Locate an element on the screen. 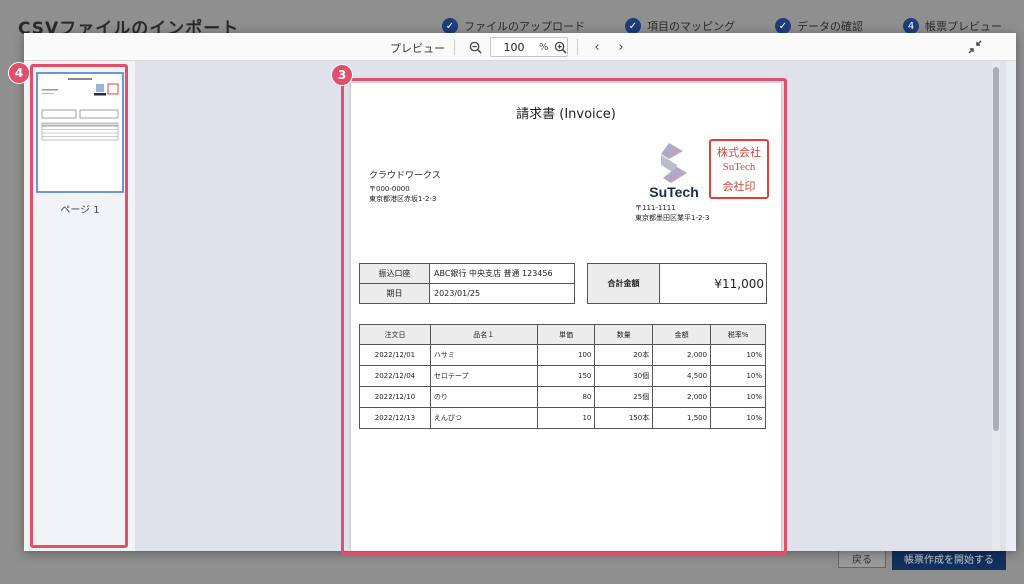 Image resolution: width=1024 pixels, height=584 pixels. company-logo-text: SuTech is located at coordinates (674, 192).